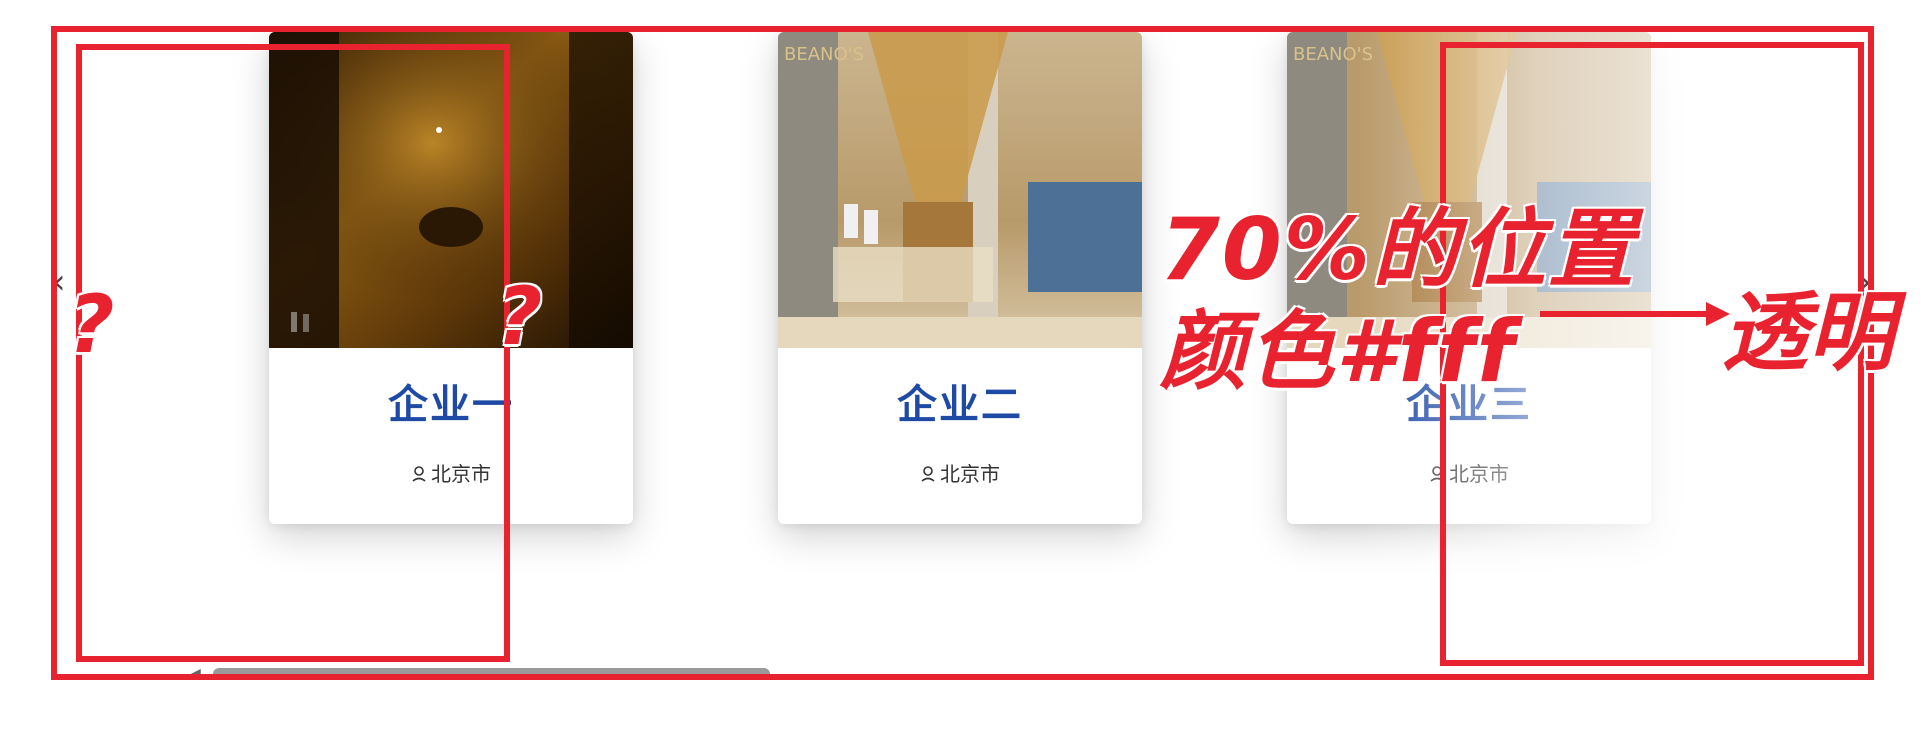  I want to click on annotation-question-right: ?, so click(519, 316).